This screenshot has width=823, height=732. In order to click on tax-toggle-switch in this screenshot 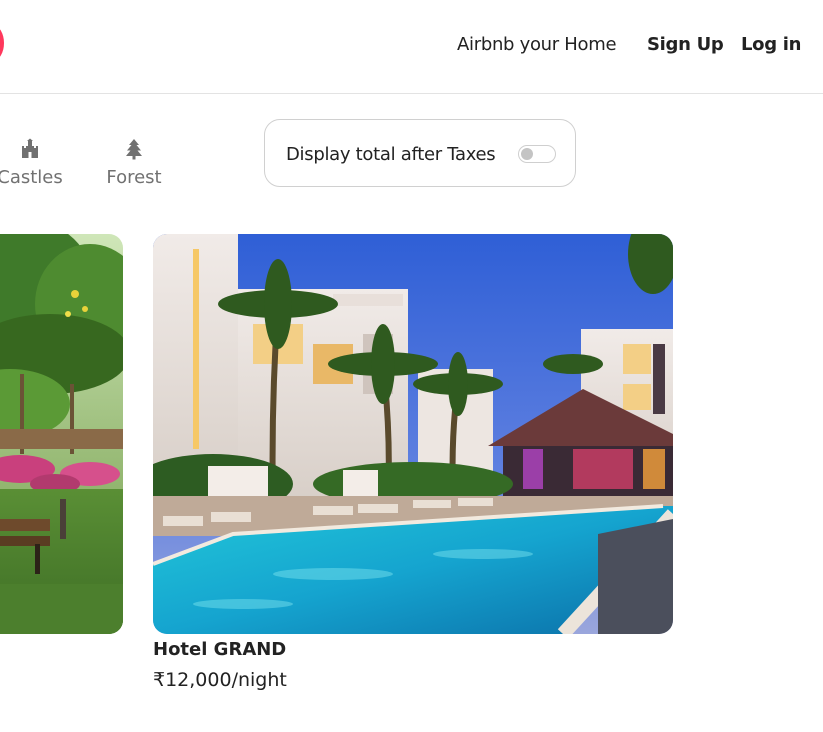, I will do `click(537, 154)`.